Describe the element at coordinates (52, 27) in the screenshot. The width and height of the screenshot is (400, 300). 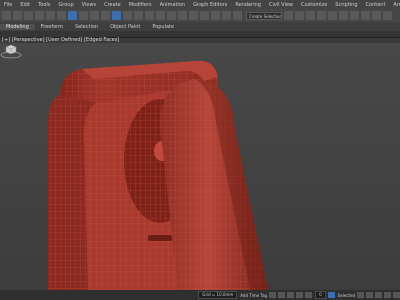
I see `ribbon-tab: Freeform` at that location.